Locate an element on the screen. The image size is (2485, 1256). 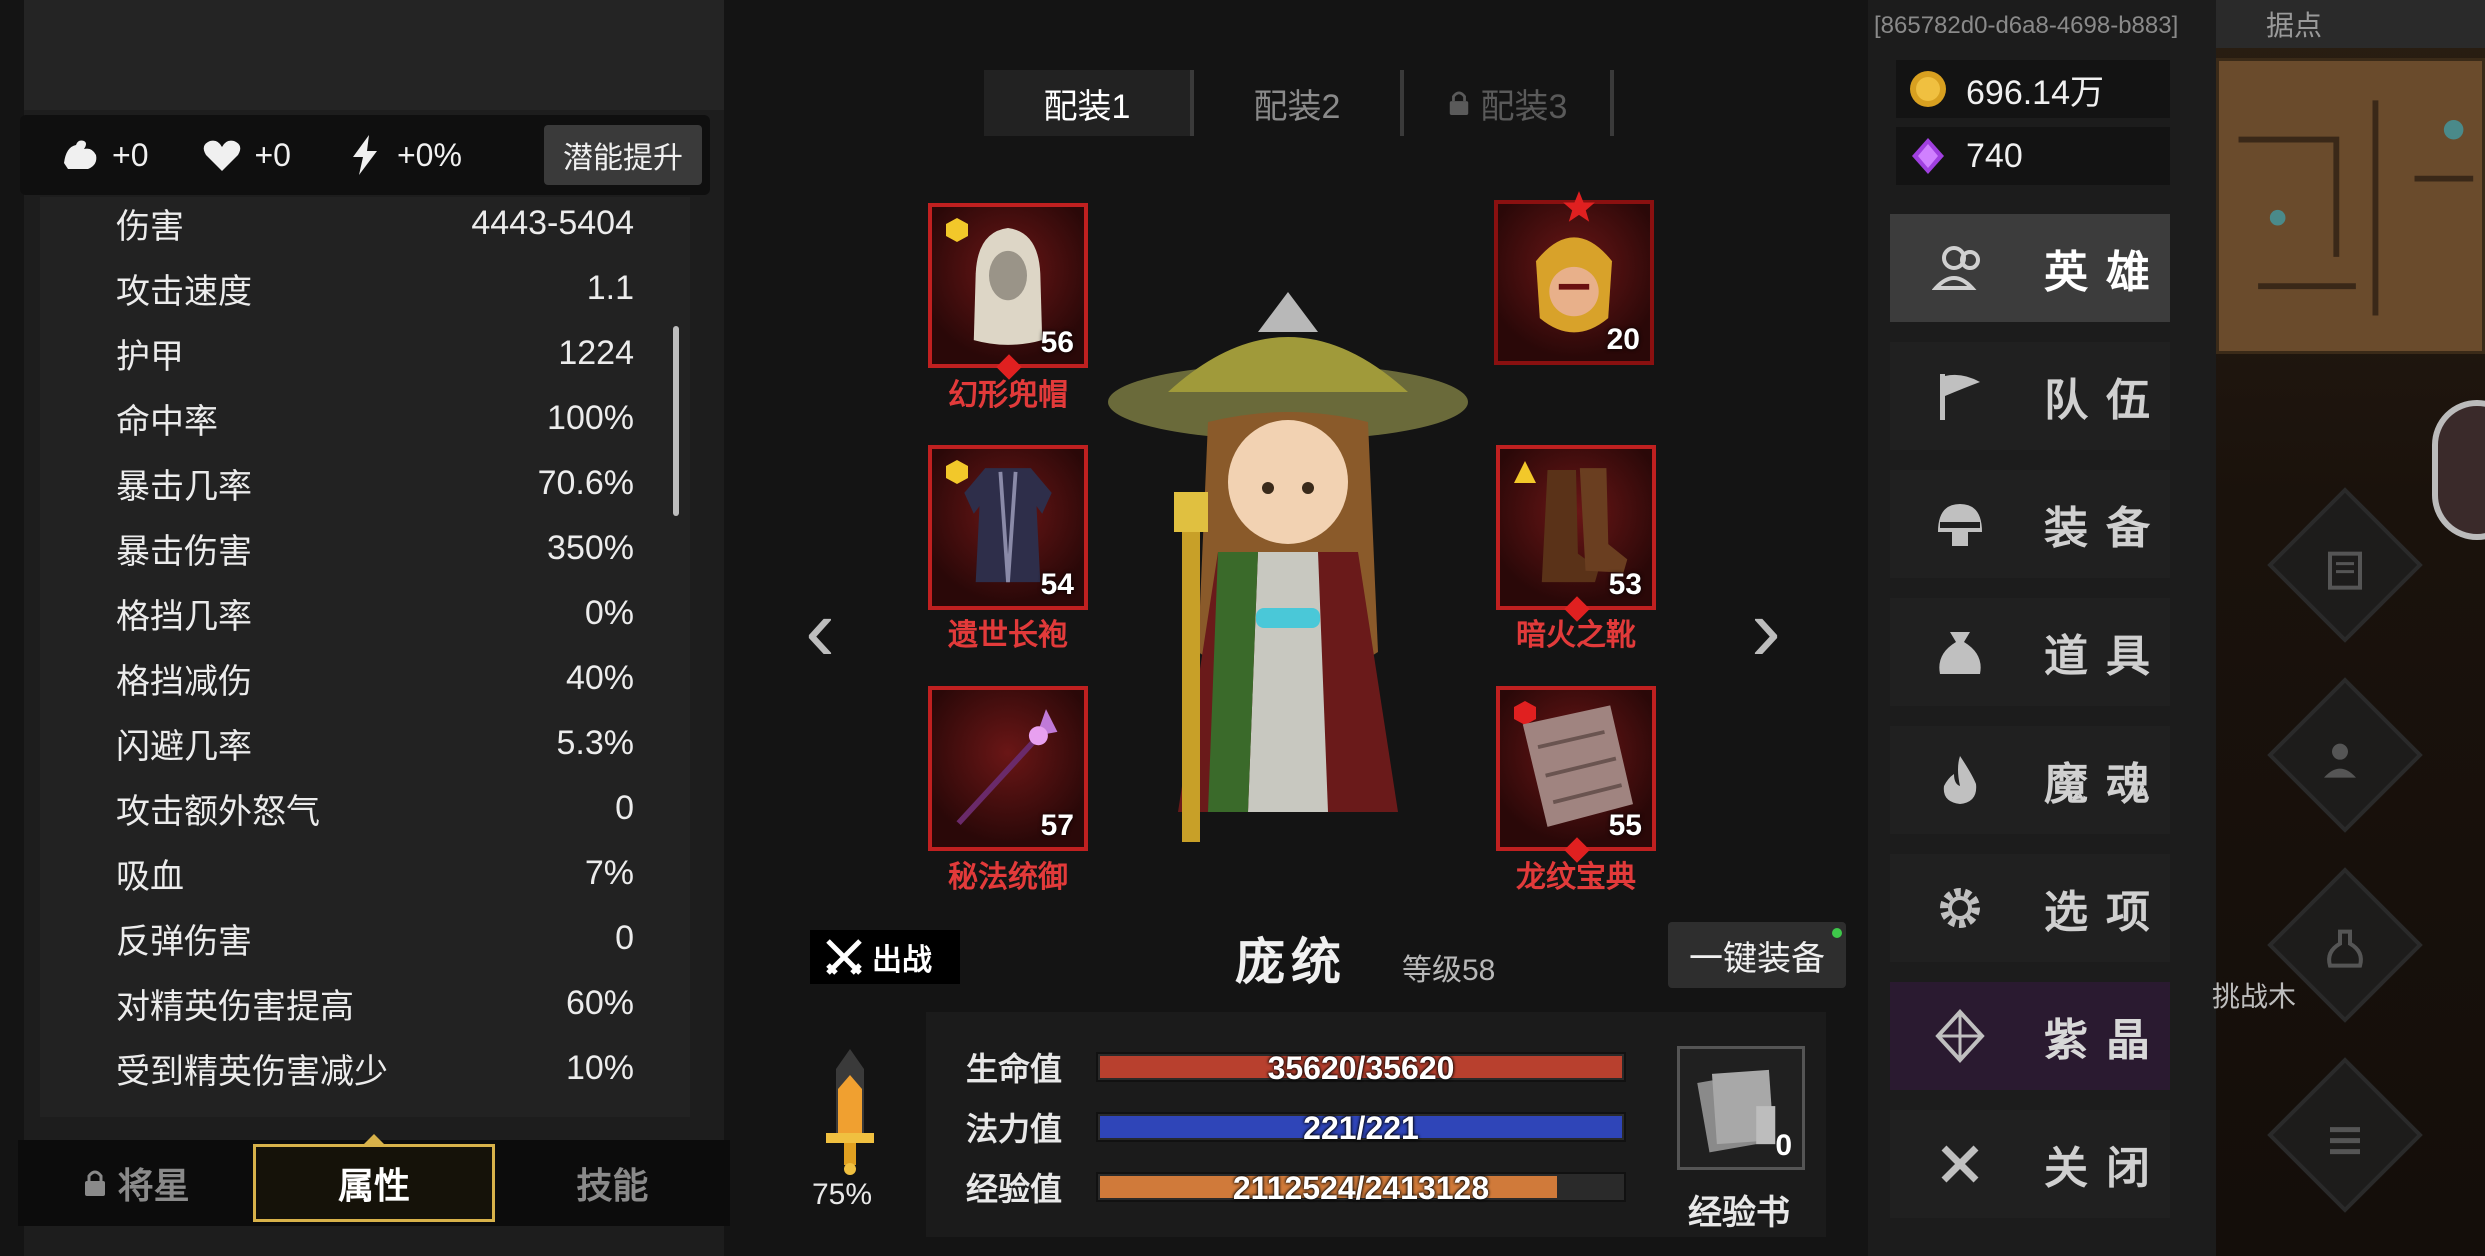
crystal-value: 740 is located at coordinates (1994, 155).